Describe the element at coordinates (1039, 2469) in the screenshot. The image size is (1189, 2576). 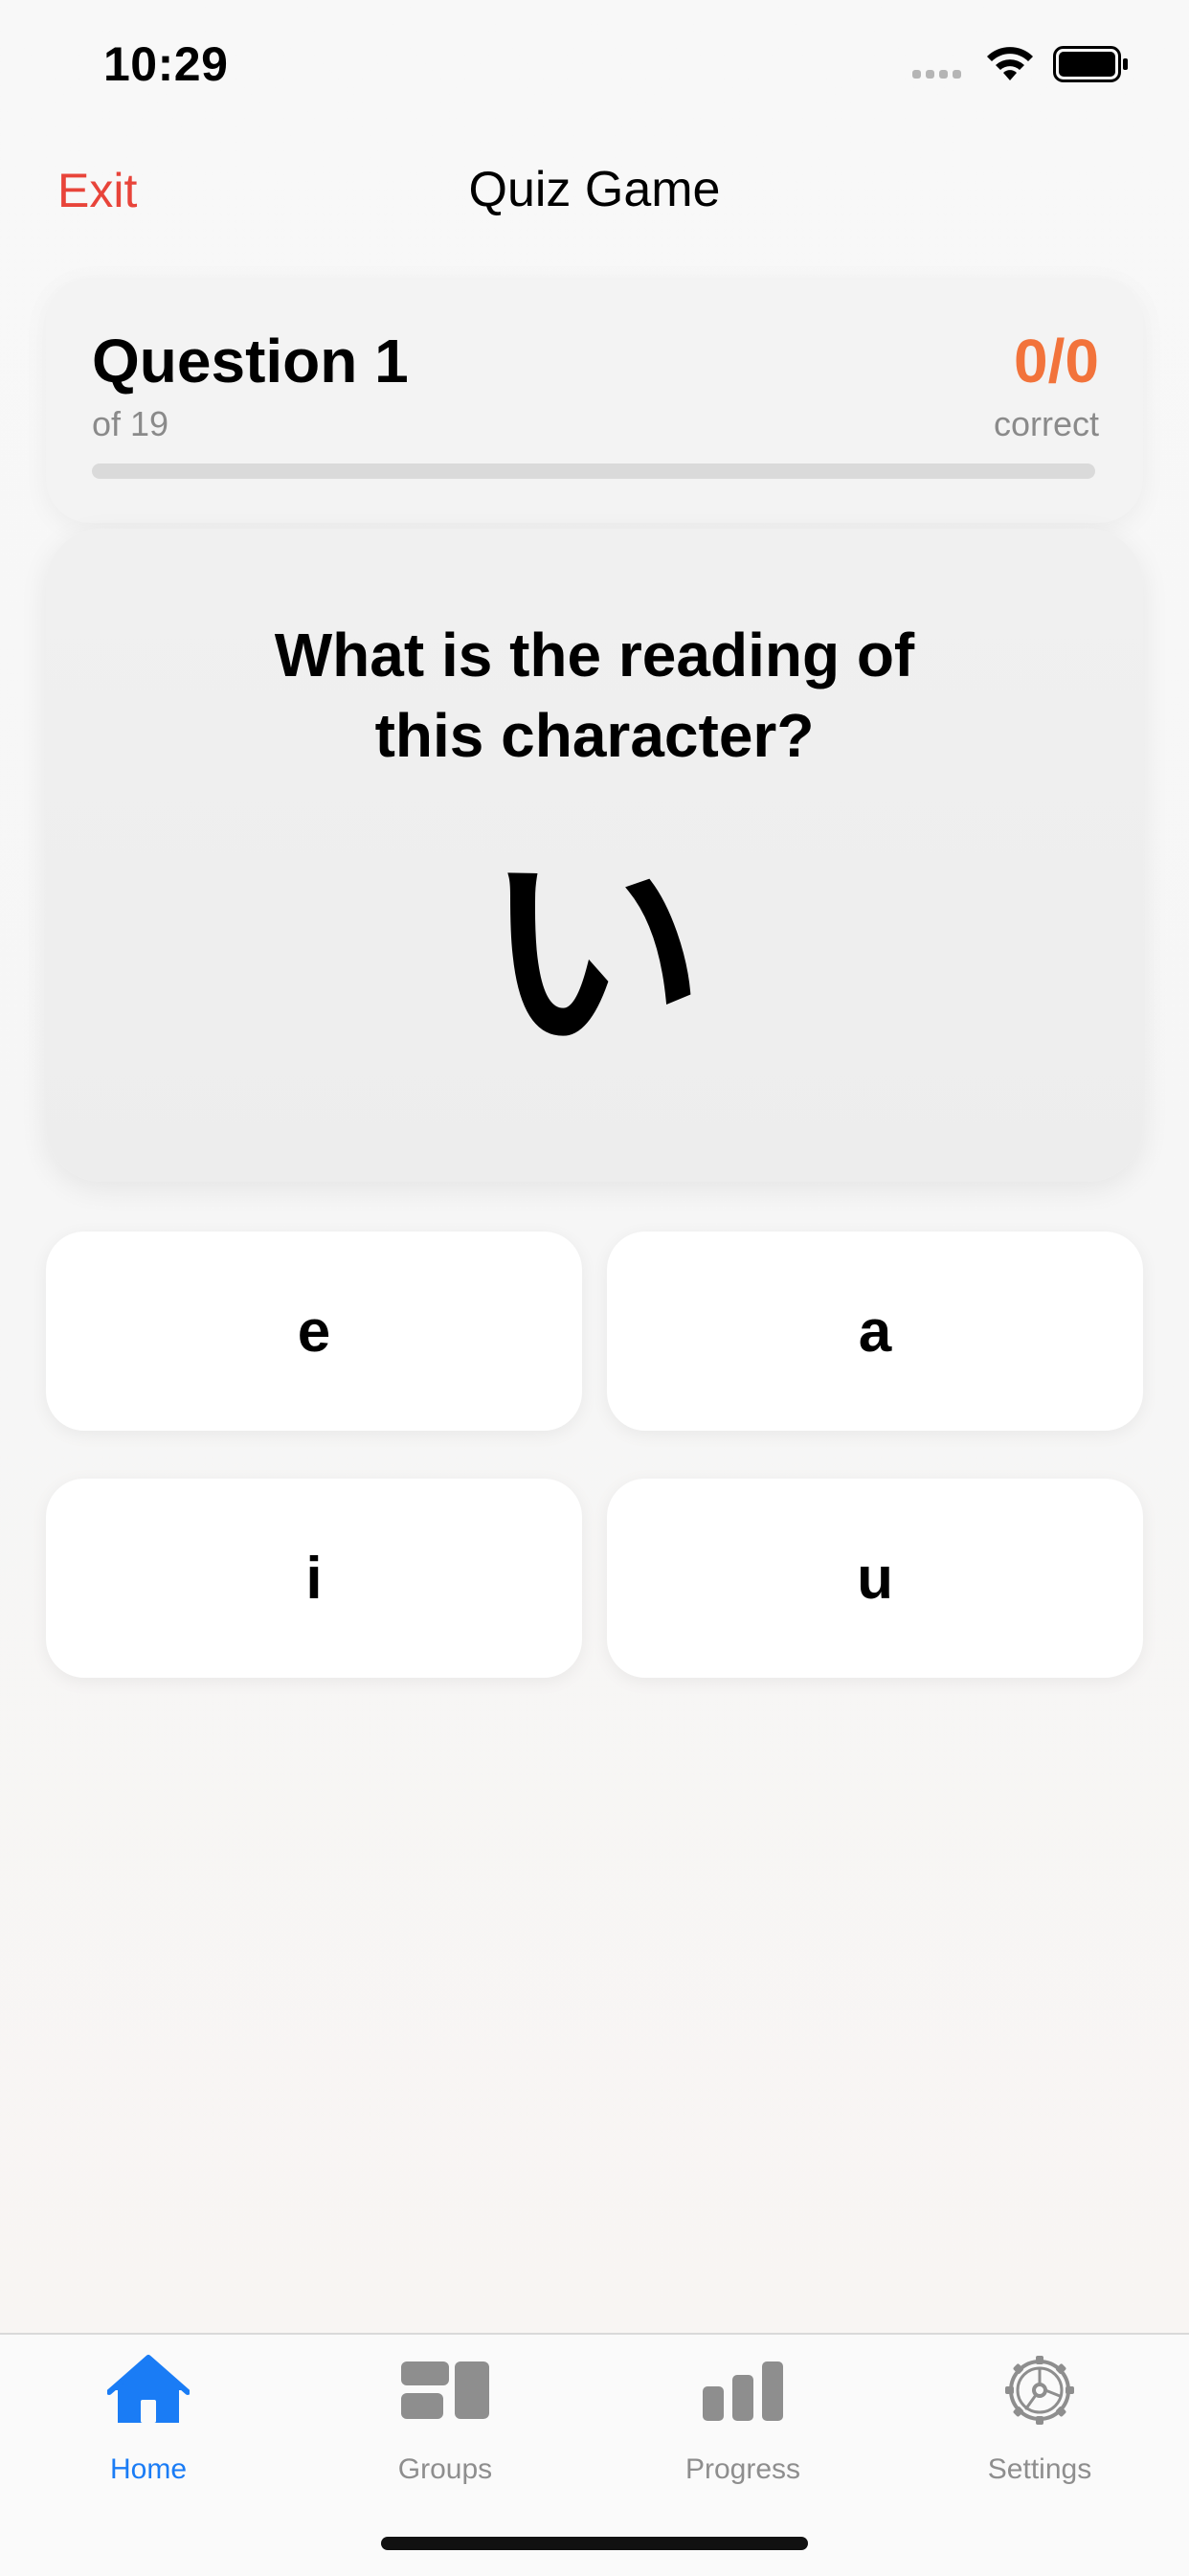
I see `tab-label: Settings` at that location.